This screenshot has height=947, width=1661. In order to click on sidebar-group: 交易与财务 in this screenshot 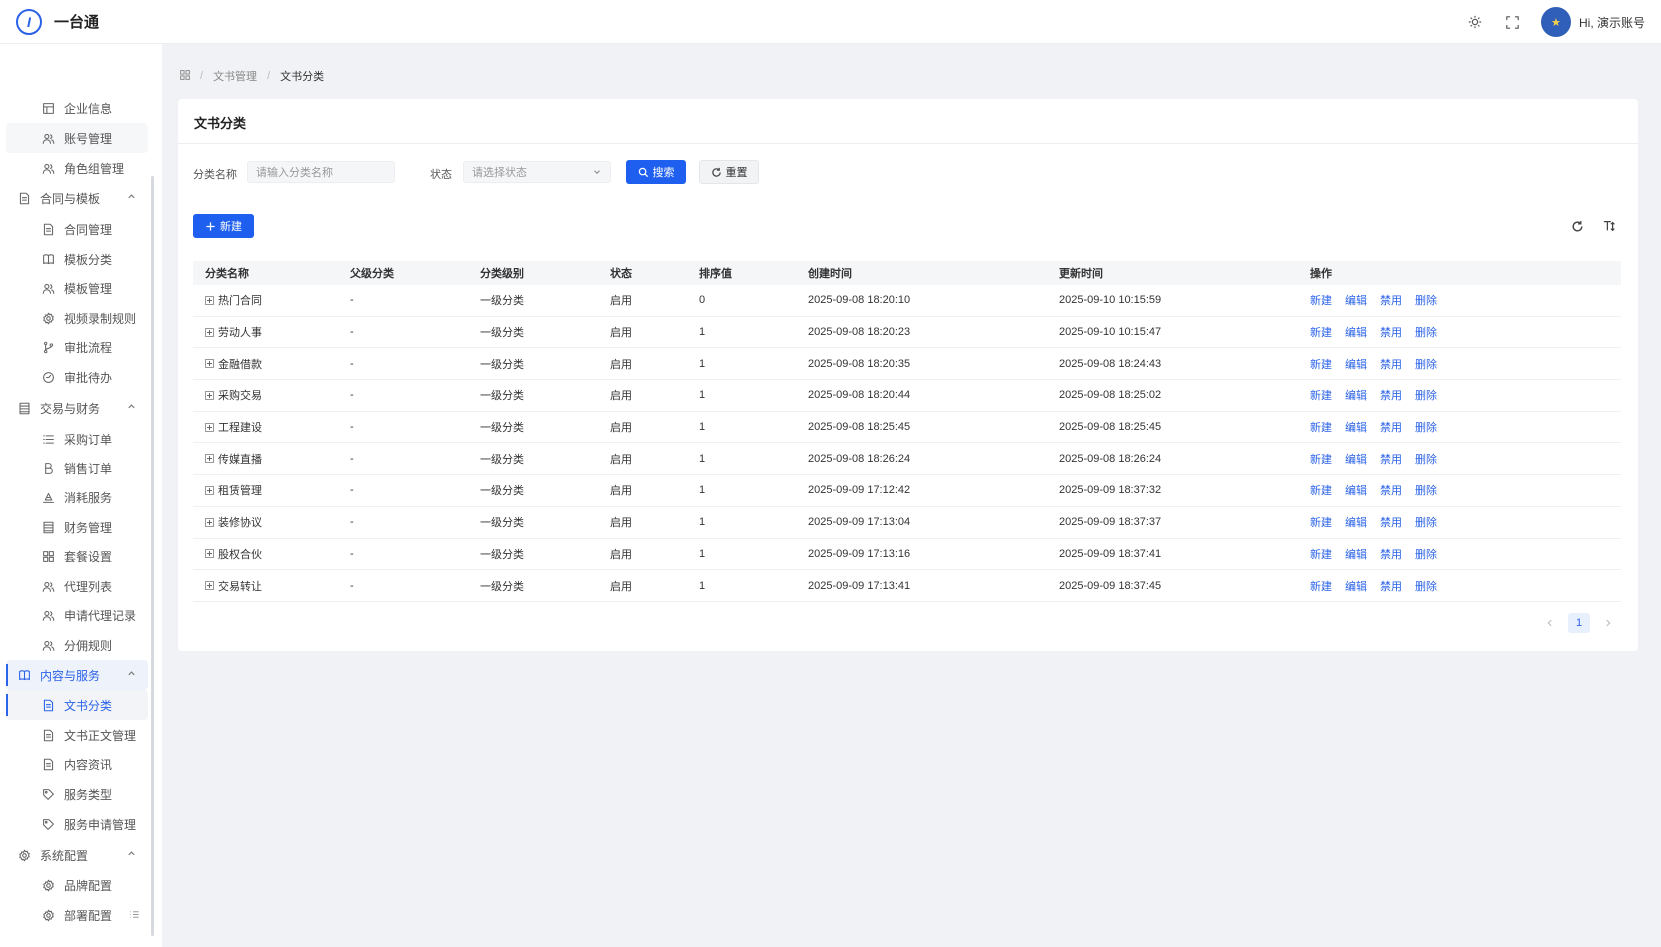, I will do `click(77, 408)`.